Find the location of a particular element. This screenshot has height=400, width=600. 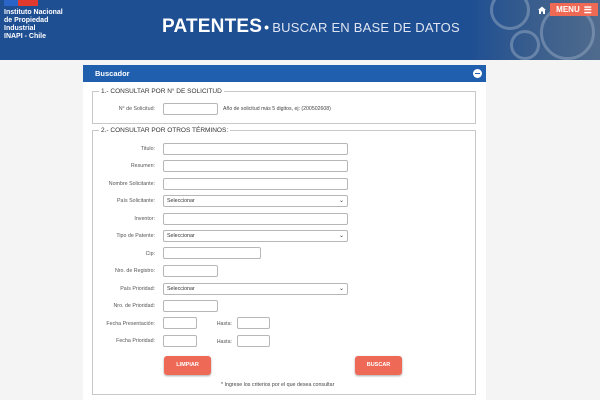

section-otros-legend: 2.- CONSULTAR POR OTROS TÉRMINOS: is located at coordinates (164, 130).